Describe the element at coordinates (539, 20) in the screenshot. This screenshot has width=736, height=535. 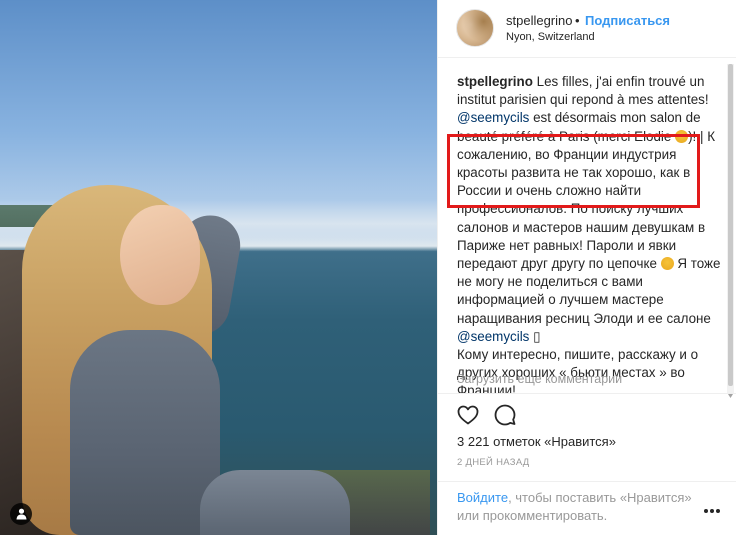
I see `header-username: stpellegrino` at that location.